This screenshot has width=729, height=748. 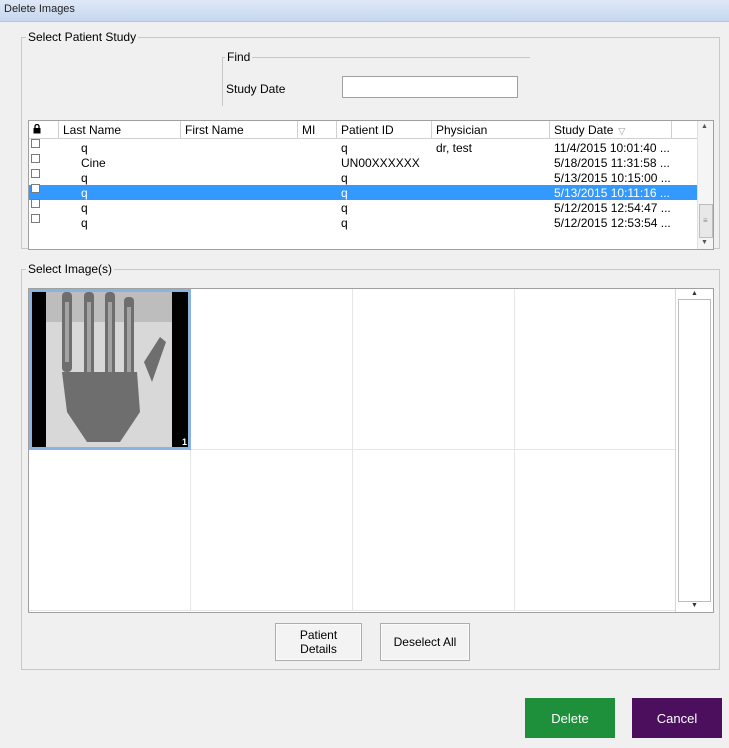 I want to click on column-header-physician: Physician, so click(x=491, y=130).